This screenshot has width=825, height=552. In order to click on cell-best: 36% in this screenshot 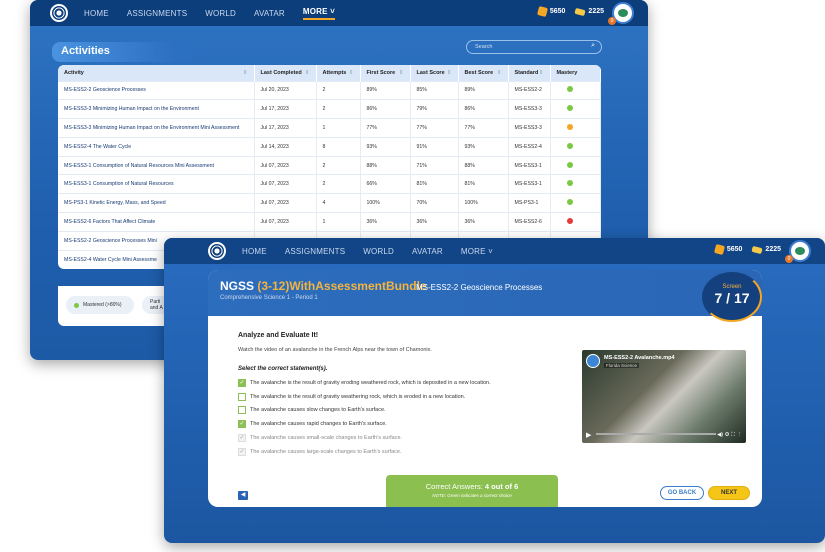, I will do `click(483, 222)`.